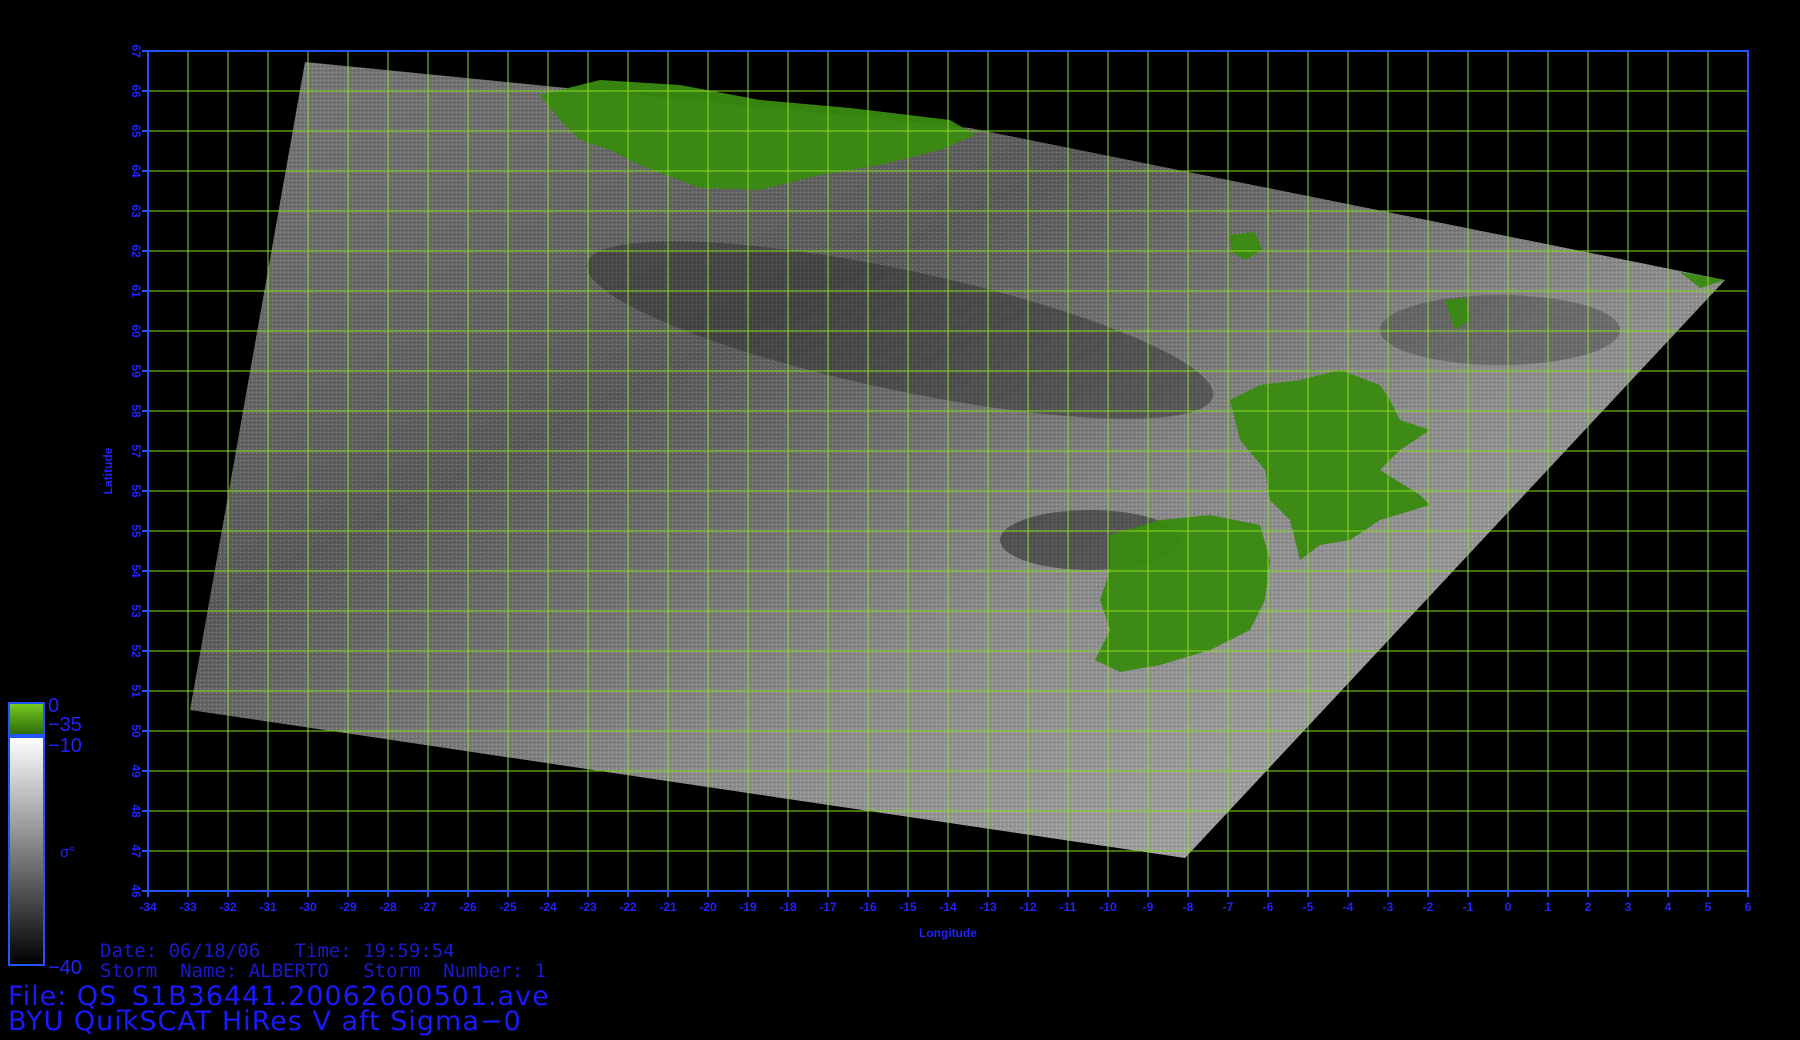  I want to click on x-tick-label: 1, so click(1548, 907).